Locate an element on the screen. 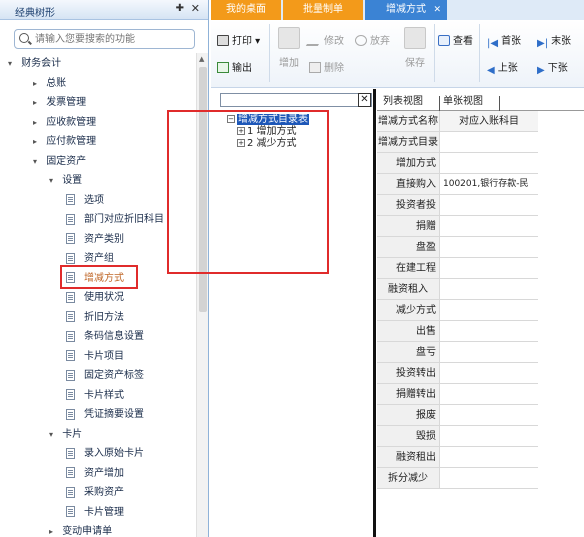 This screenshot has height=537, width=584. view-button: 查看 is located at coordinates (455, 42).